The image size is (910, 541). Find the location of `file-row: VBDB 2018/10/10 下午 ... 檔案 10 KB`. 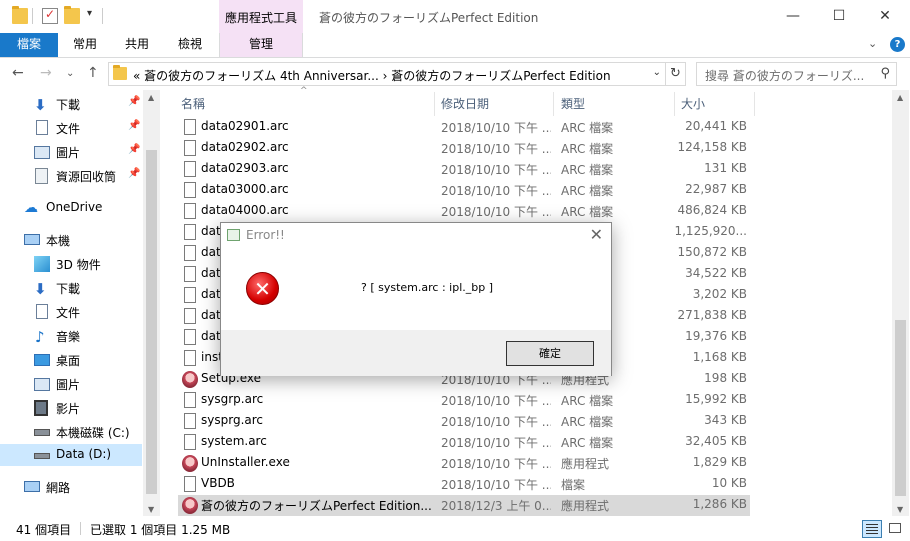

file-row: VBDB 2018/10/10 下午 ... 檔案 10 KB is located at coordinates (464, 484).